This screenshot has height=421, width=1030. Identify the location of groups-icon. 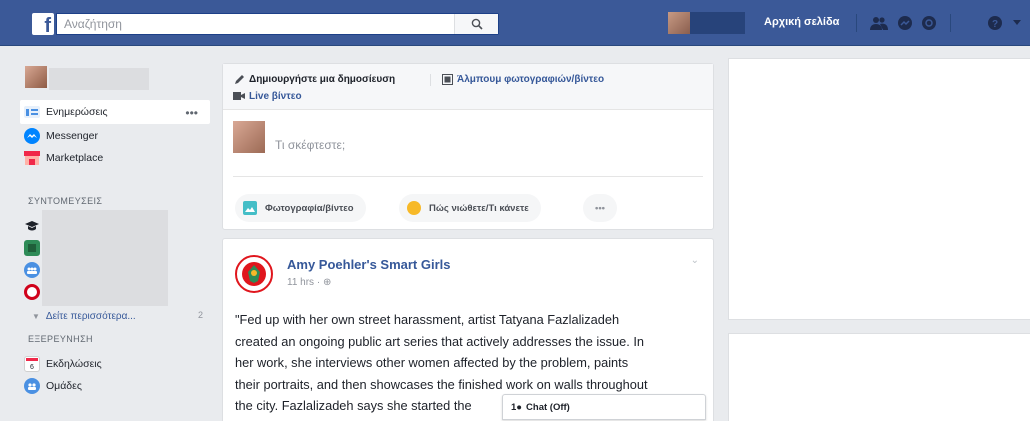
(32, 386).